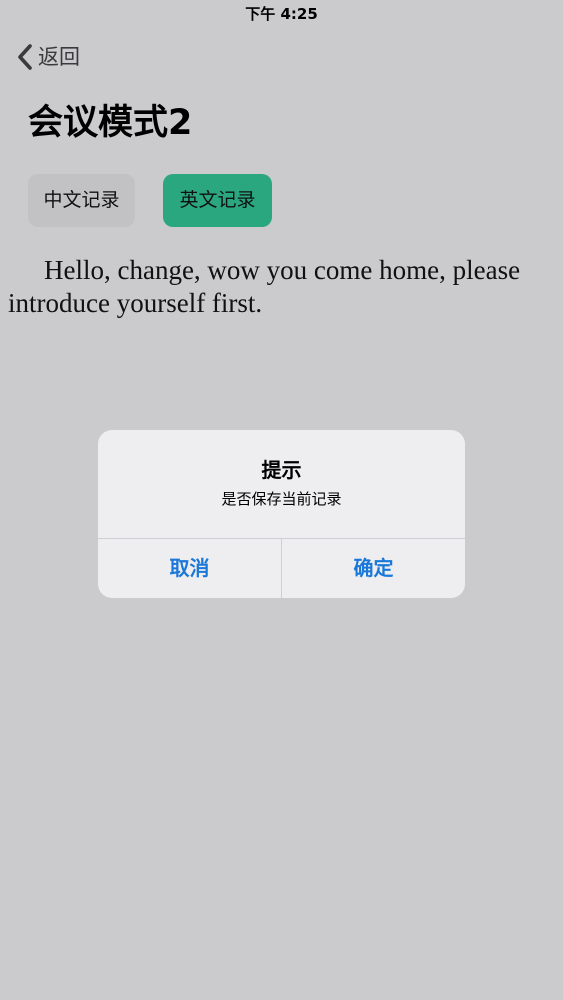 The width and height of the screenshot is (563, 1000). Describe the element at coordinates (25, 57) in the screenshot. I see `chevron-left-icon` at that location.